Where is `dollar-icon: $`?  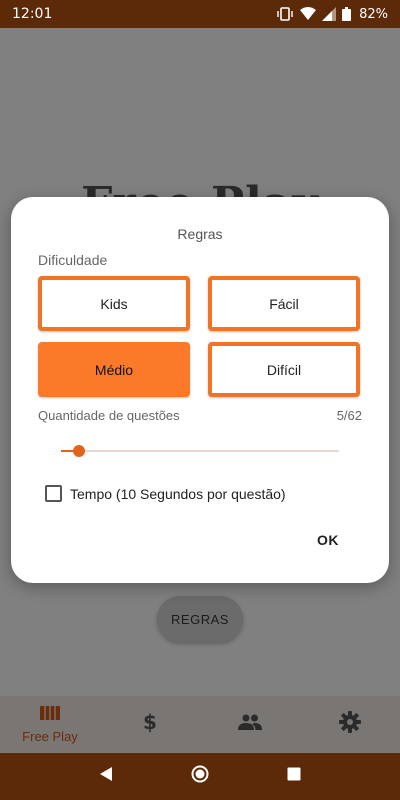
dollar-icon: $ is located at coordinates (150, 724).